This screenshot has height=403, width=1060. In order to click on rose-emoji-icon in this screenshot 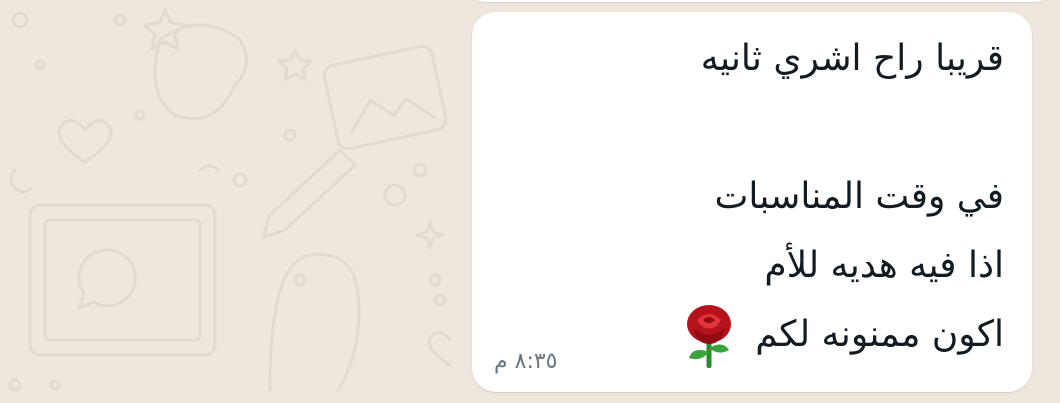, I will do `click(709, 336)`.